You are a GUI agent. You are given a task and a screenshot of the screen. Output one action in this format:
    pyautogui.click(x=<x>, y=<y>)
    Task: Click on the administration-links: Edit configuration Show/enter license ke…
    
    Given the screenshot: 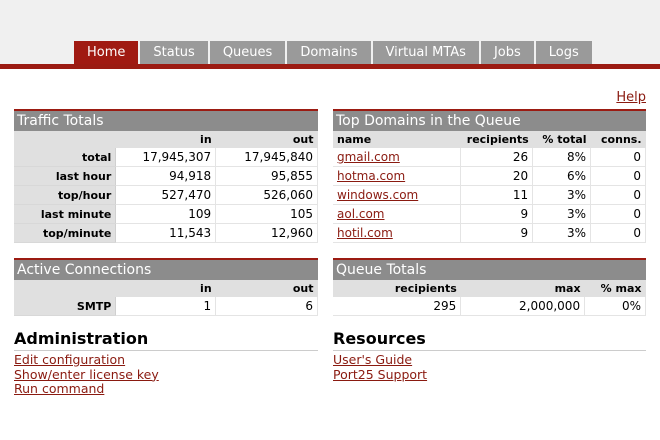 What is the action you would take?
    pyautogui.click(x=86, y=374)
    